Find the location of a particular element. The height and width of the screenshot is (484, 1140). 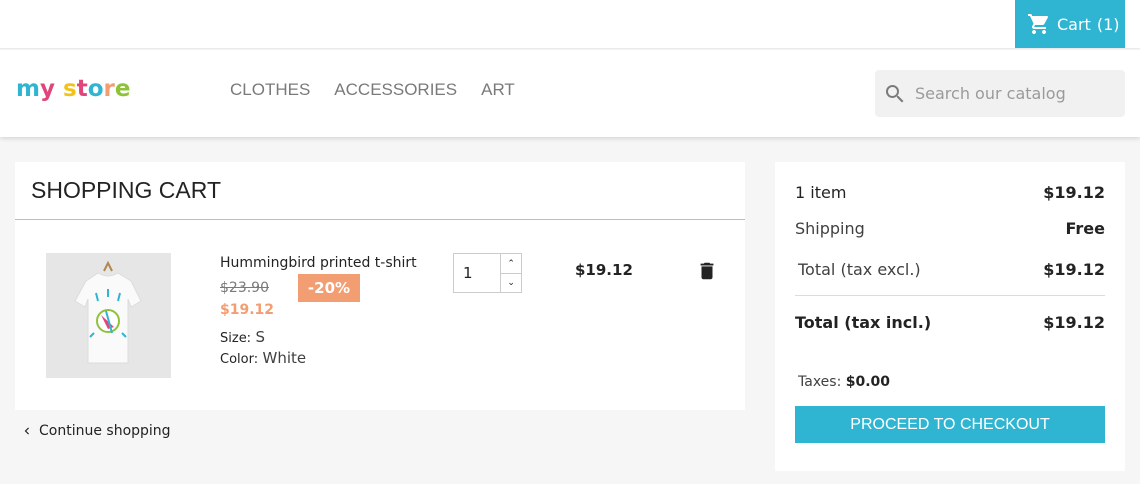

total-incl-value: $19.12 is located at coordinates (1074, 322).